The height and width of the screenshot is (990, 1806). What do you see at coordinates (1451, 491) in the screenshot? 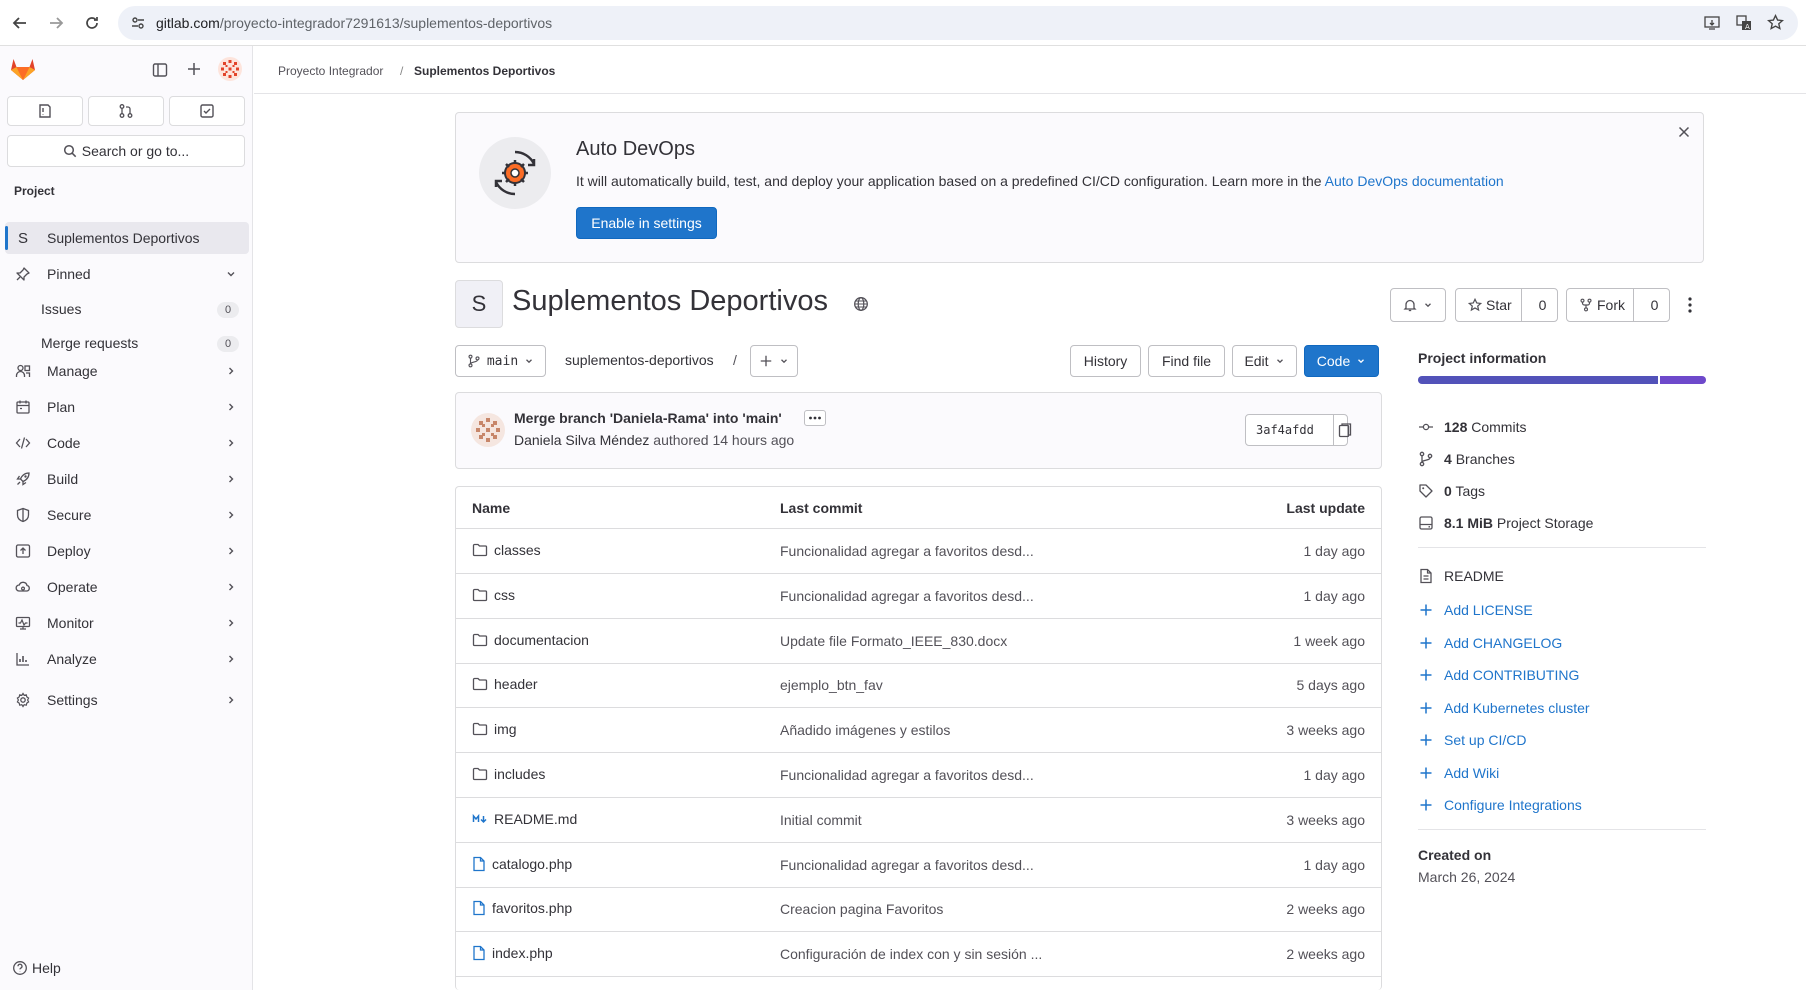
I see `tags-stat: 0 Tags` at bounding box center [1451, 491].